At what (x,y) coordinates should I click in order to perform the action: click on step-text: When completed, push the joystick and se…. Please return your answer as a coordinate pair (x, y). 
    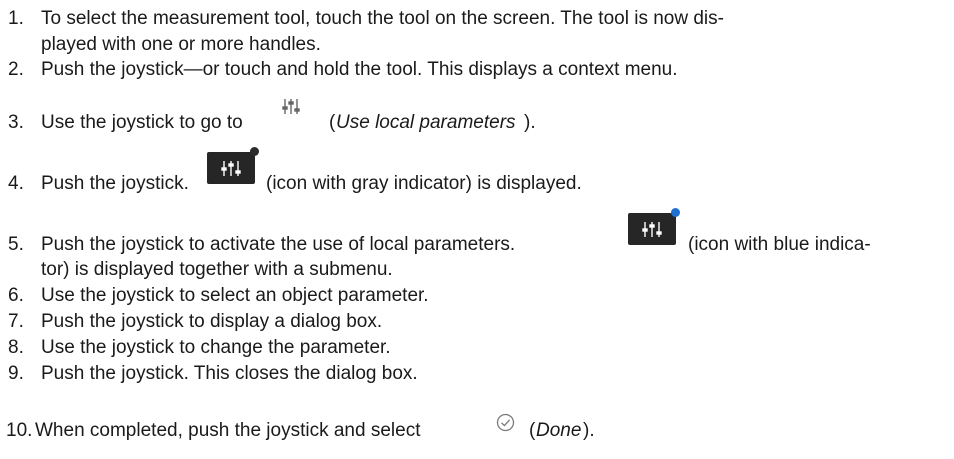
    Looking at the image, I should click on (228, 430).